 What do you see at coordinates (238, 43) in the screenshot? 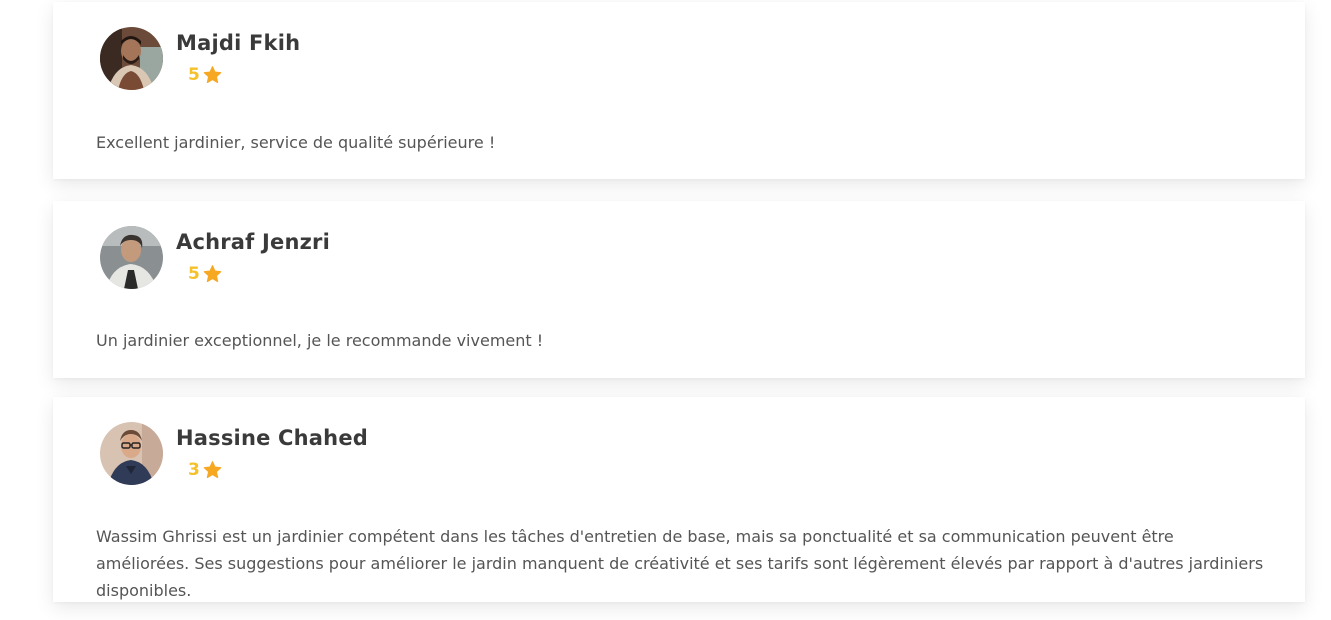
I see `reviewer-name: Majdi Fkih` at bounding box center [238, 43].